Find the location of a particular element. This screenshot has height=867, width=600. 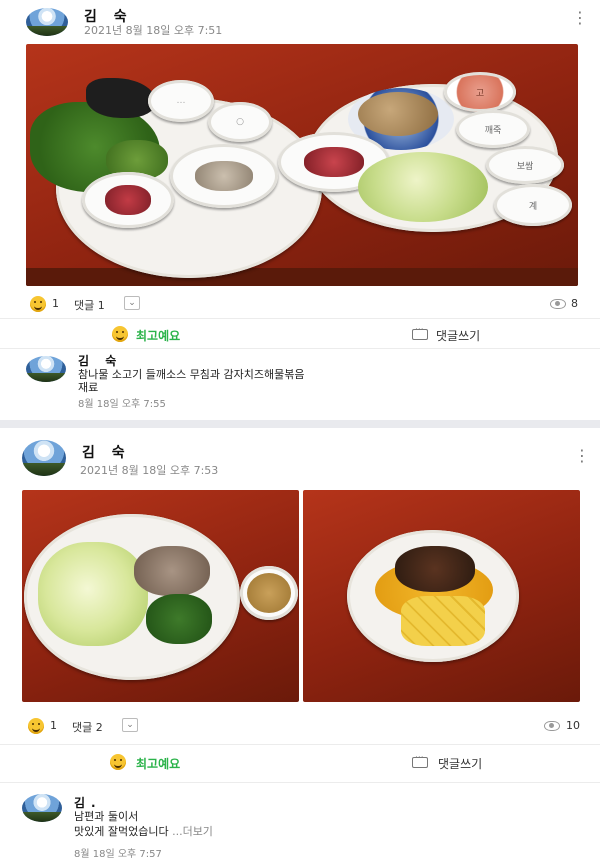

comment-timestamp: 8월 18일 오후 7:57 is located at coordinates (118, 854).